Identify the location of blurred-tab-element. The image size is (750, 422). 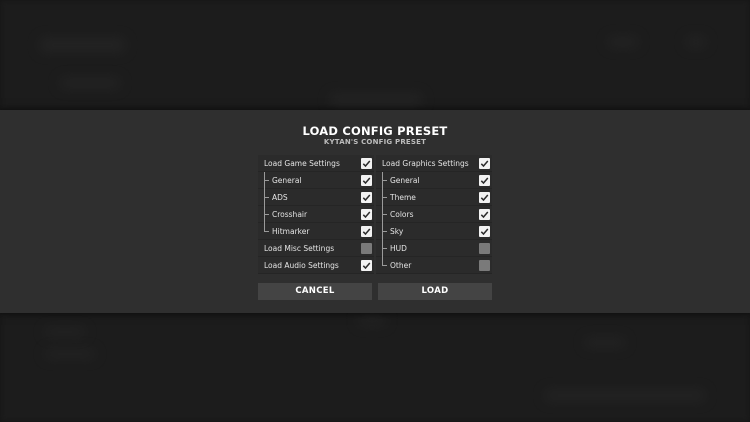
(90, 83).